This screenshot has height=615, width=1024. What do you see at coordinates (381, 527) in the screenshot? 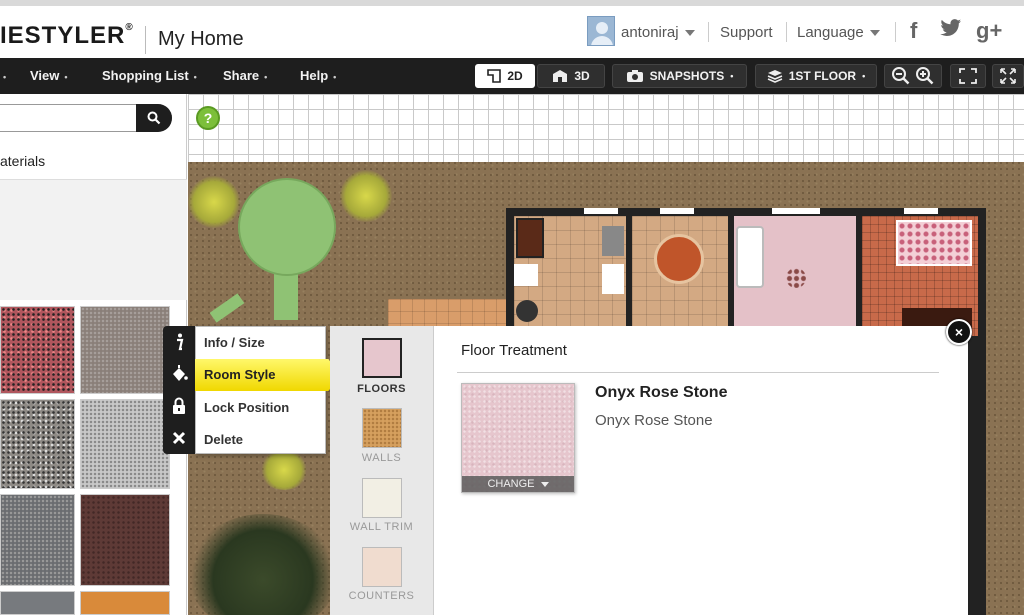
I see `tab-wall-trim: WALL TRIM` at bounding box center [381, 527].